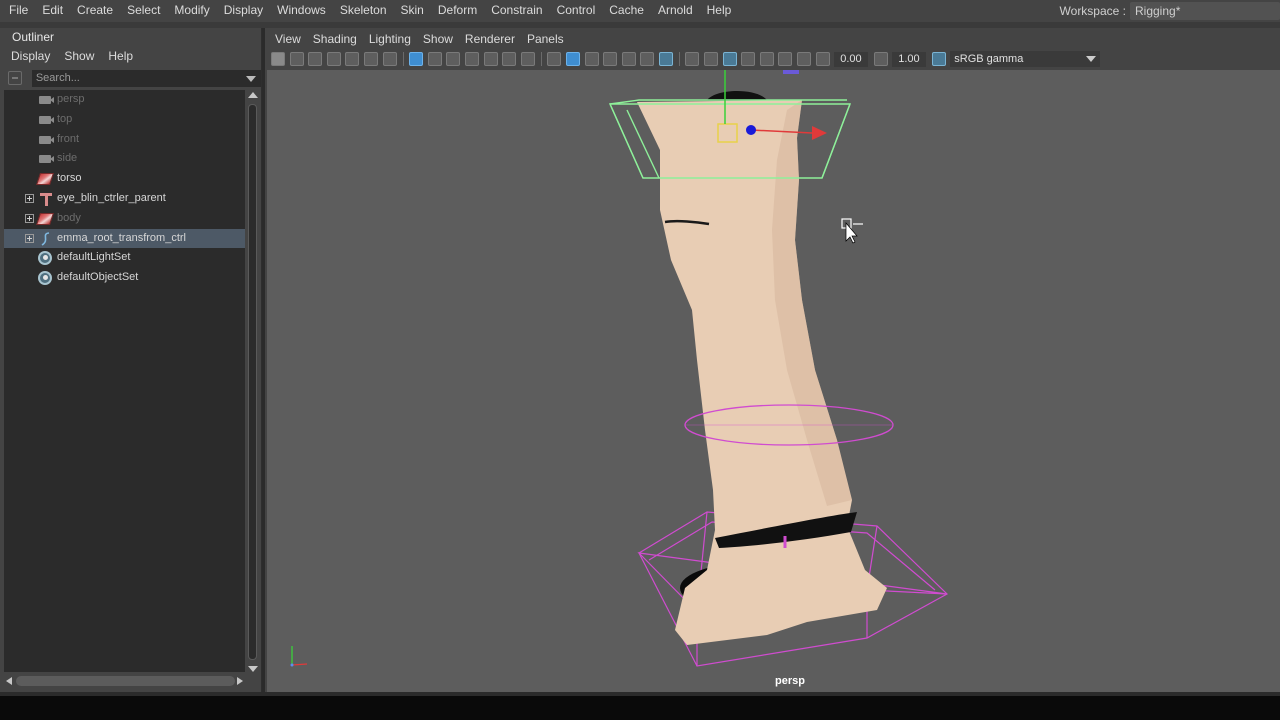 This screenshot has height=720, width=1280. Describe the element at coordinates (457, 11) in the screenshot. I see `menu-deform: Deform` at that location.